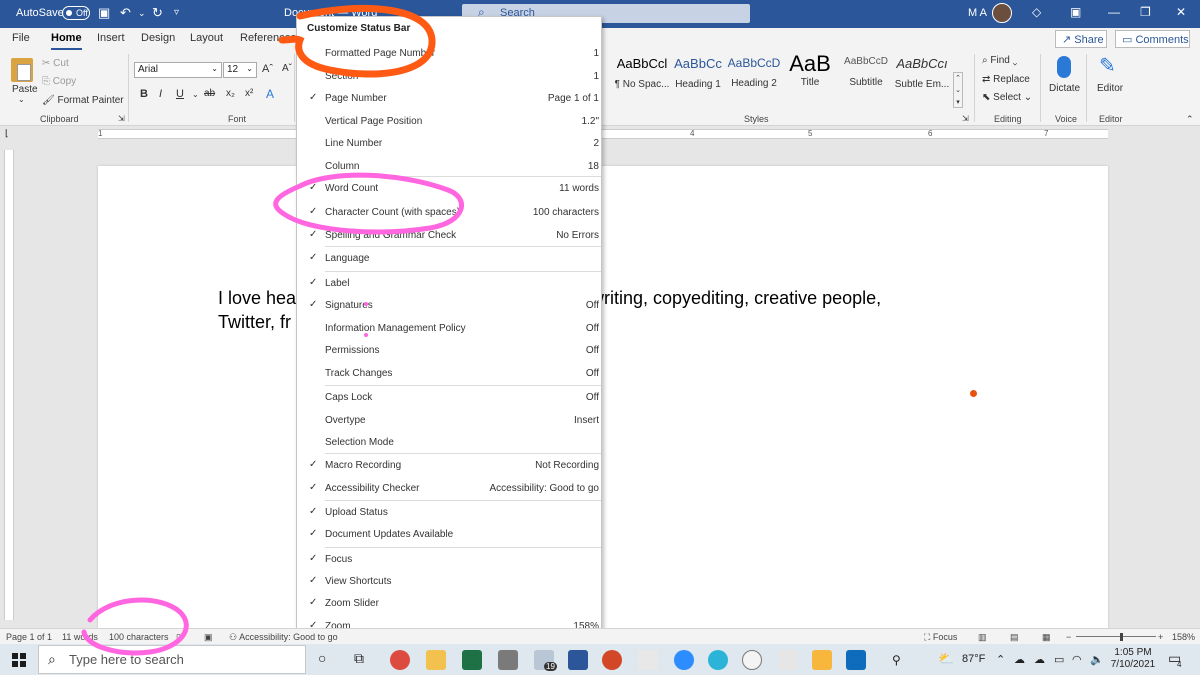  Describe the element at coordinates (25, 89) in the screenshot. I see `paste-button: Paste` at that location.